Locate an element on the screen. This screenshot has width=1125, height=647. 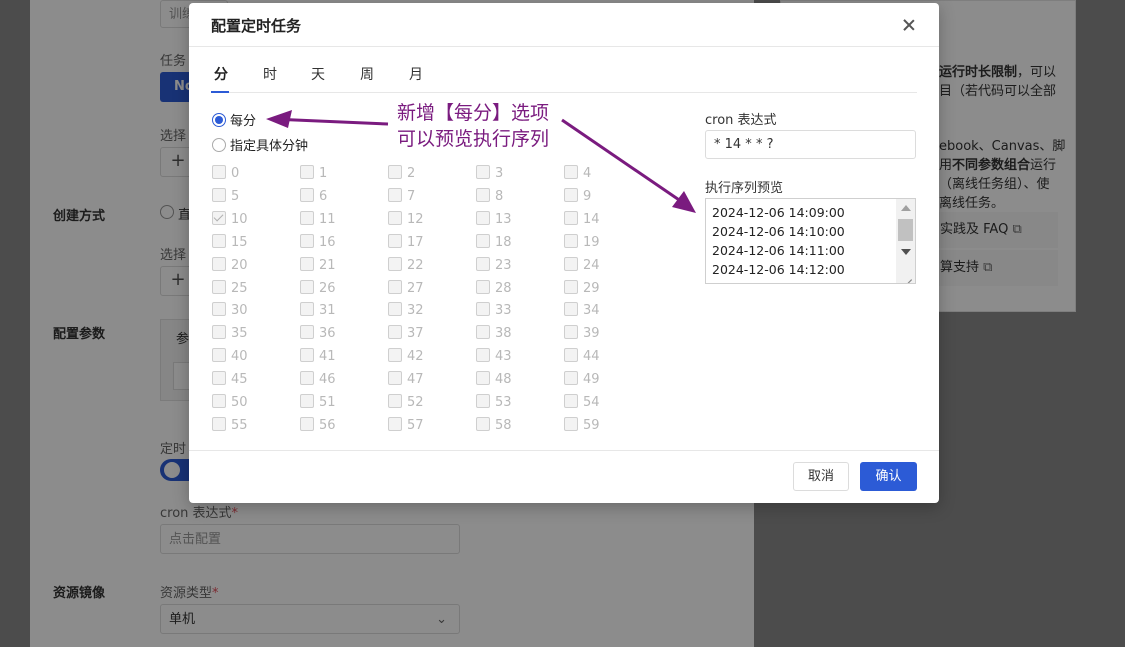
minute-checkbox: 51 is located at coordinates (340, 404).